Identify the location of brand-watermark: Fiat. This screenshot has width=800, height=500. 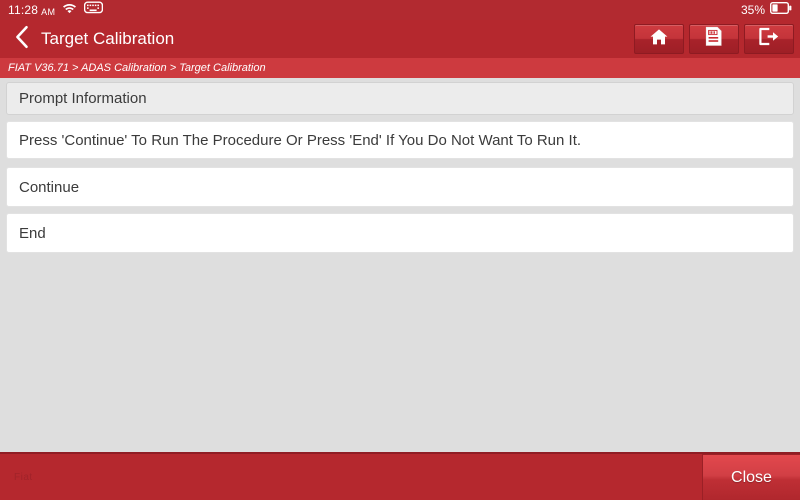
(23, 477).